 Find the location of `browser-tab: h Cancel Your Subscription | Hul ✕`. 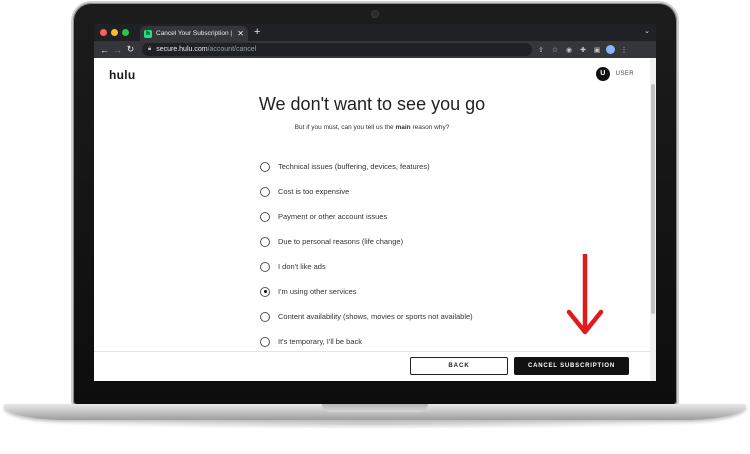

browser-tab: h Cancel Your Subscription | Hul ✕ is located at coordinates (194, 33).